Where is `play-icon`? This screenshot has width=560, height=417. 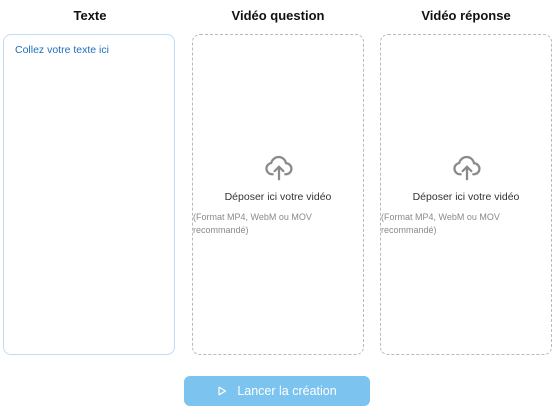 play-icon is located at coordinates (222, 391).